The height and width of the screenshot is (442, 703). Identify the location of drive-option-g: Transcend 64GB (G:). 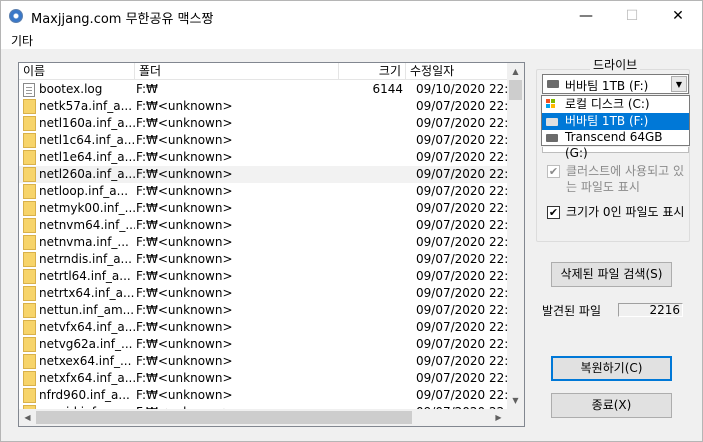
(615, 144).